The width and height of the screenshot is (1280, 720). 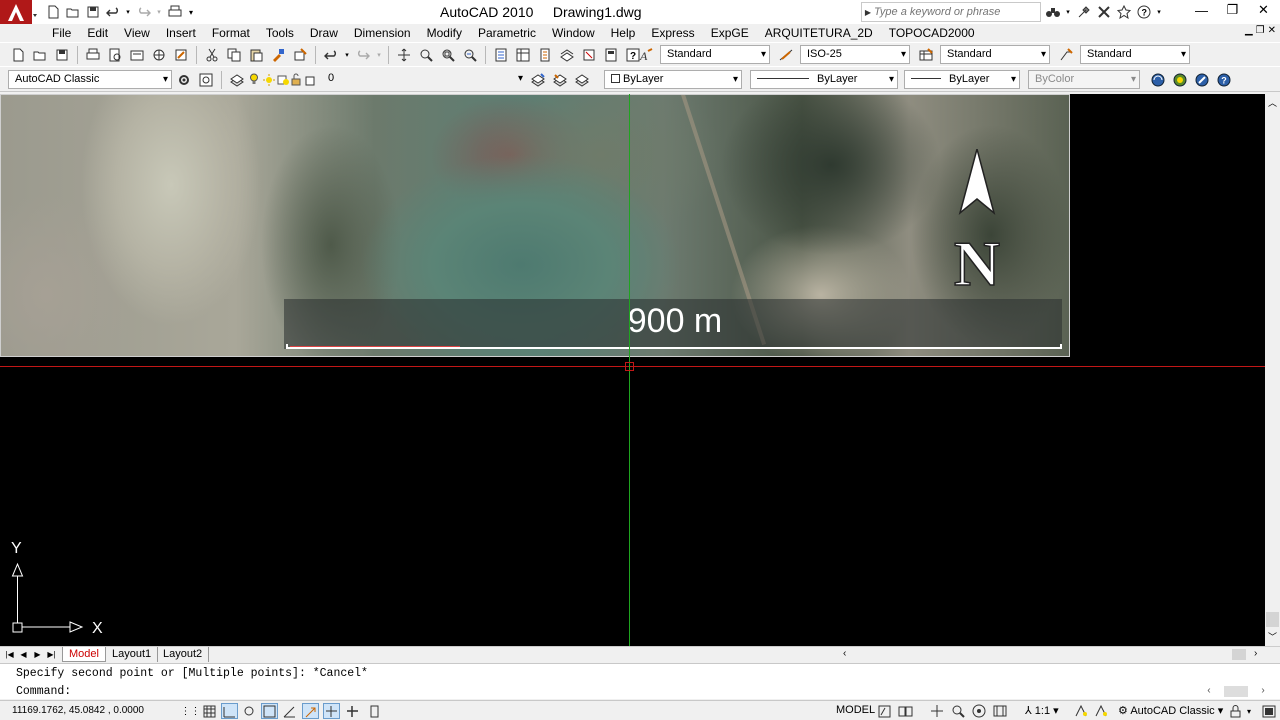 What do you see at coordinates (819, 33) in the screenshot?
I see `menu-arquitetura: ARQUITETURA_2D` at bounding box center [819, 33].